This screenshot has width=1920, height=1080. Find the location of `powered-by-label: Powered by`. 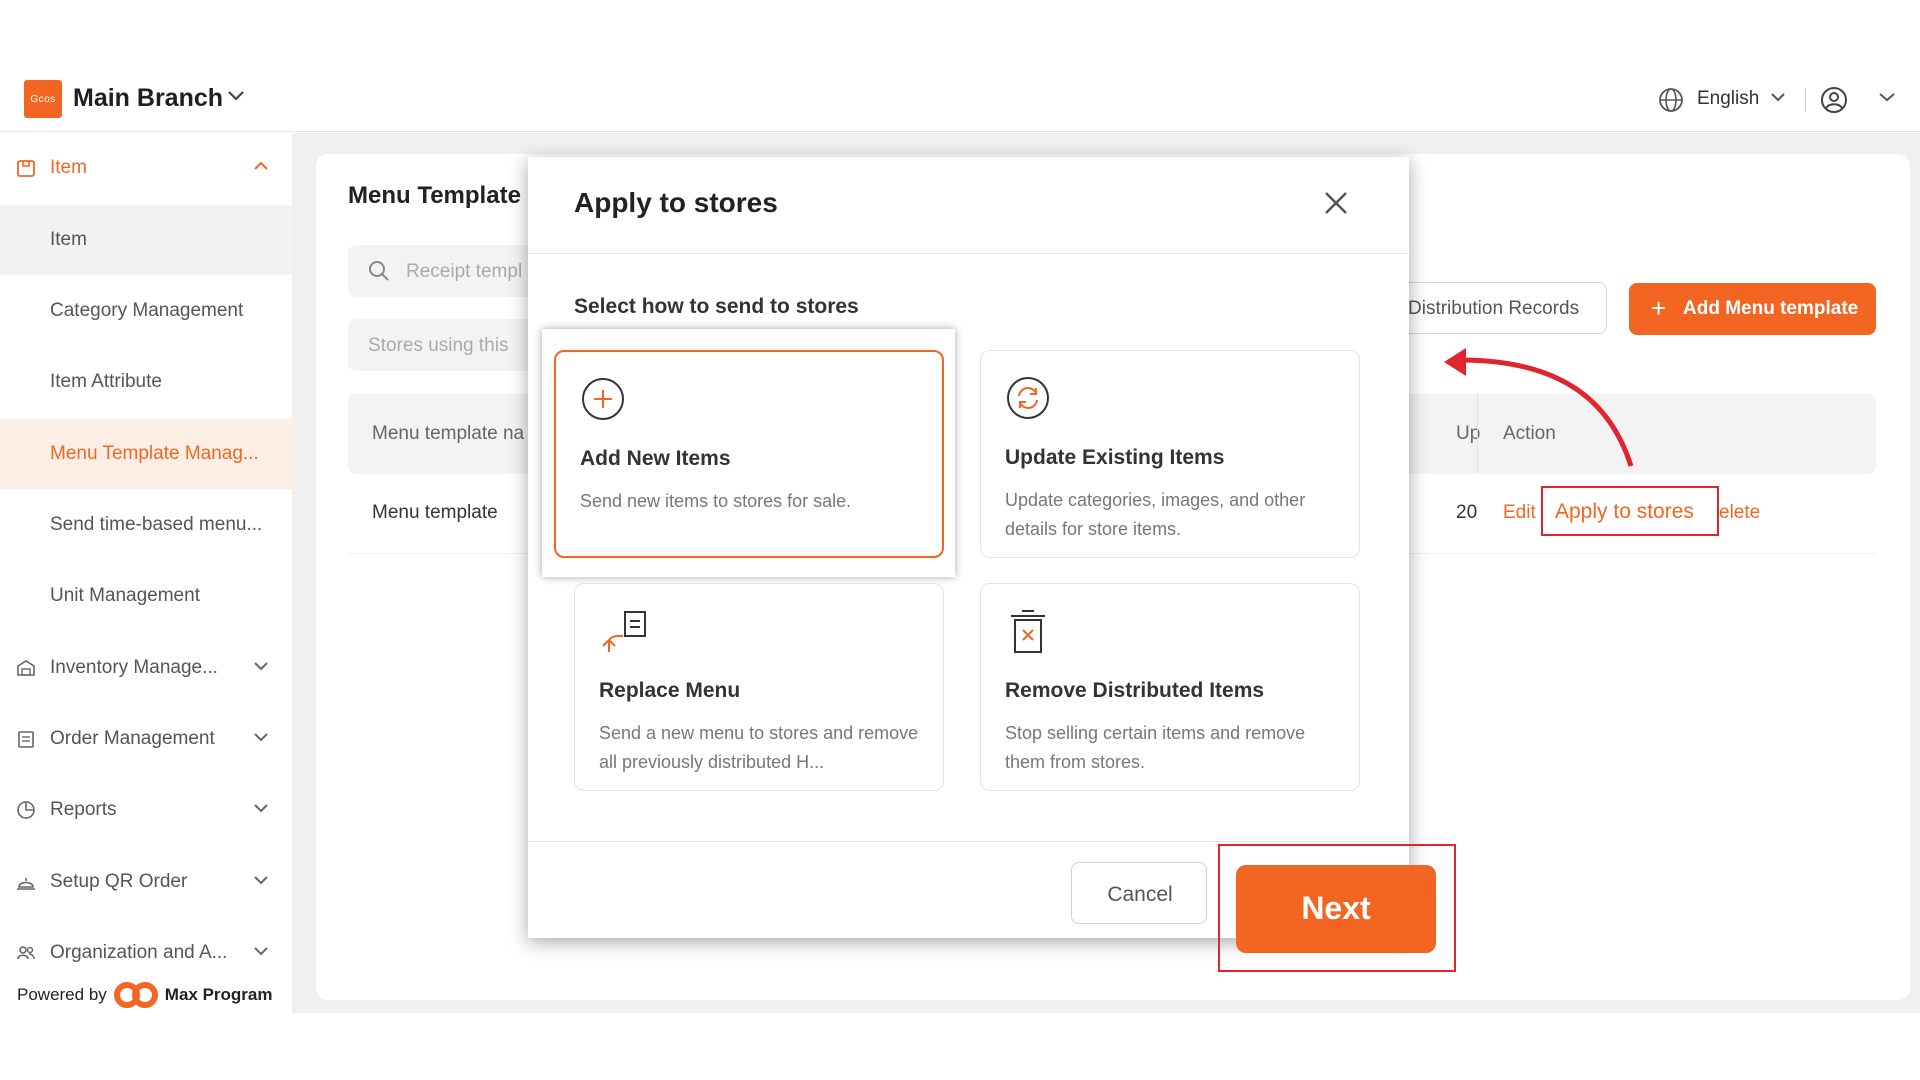

powered-by-label: Powered by is located at coordinates (62, 994).